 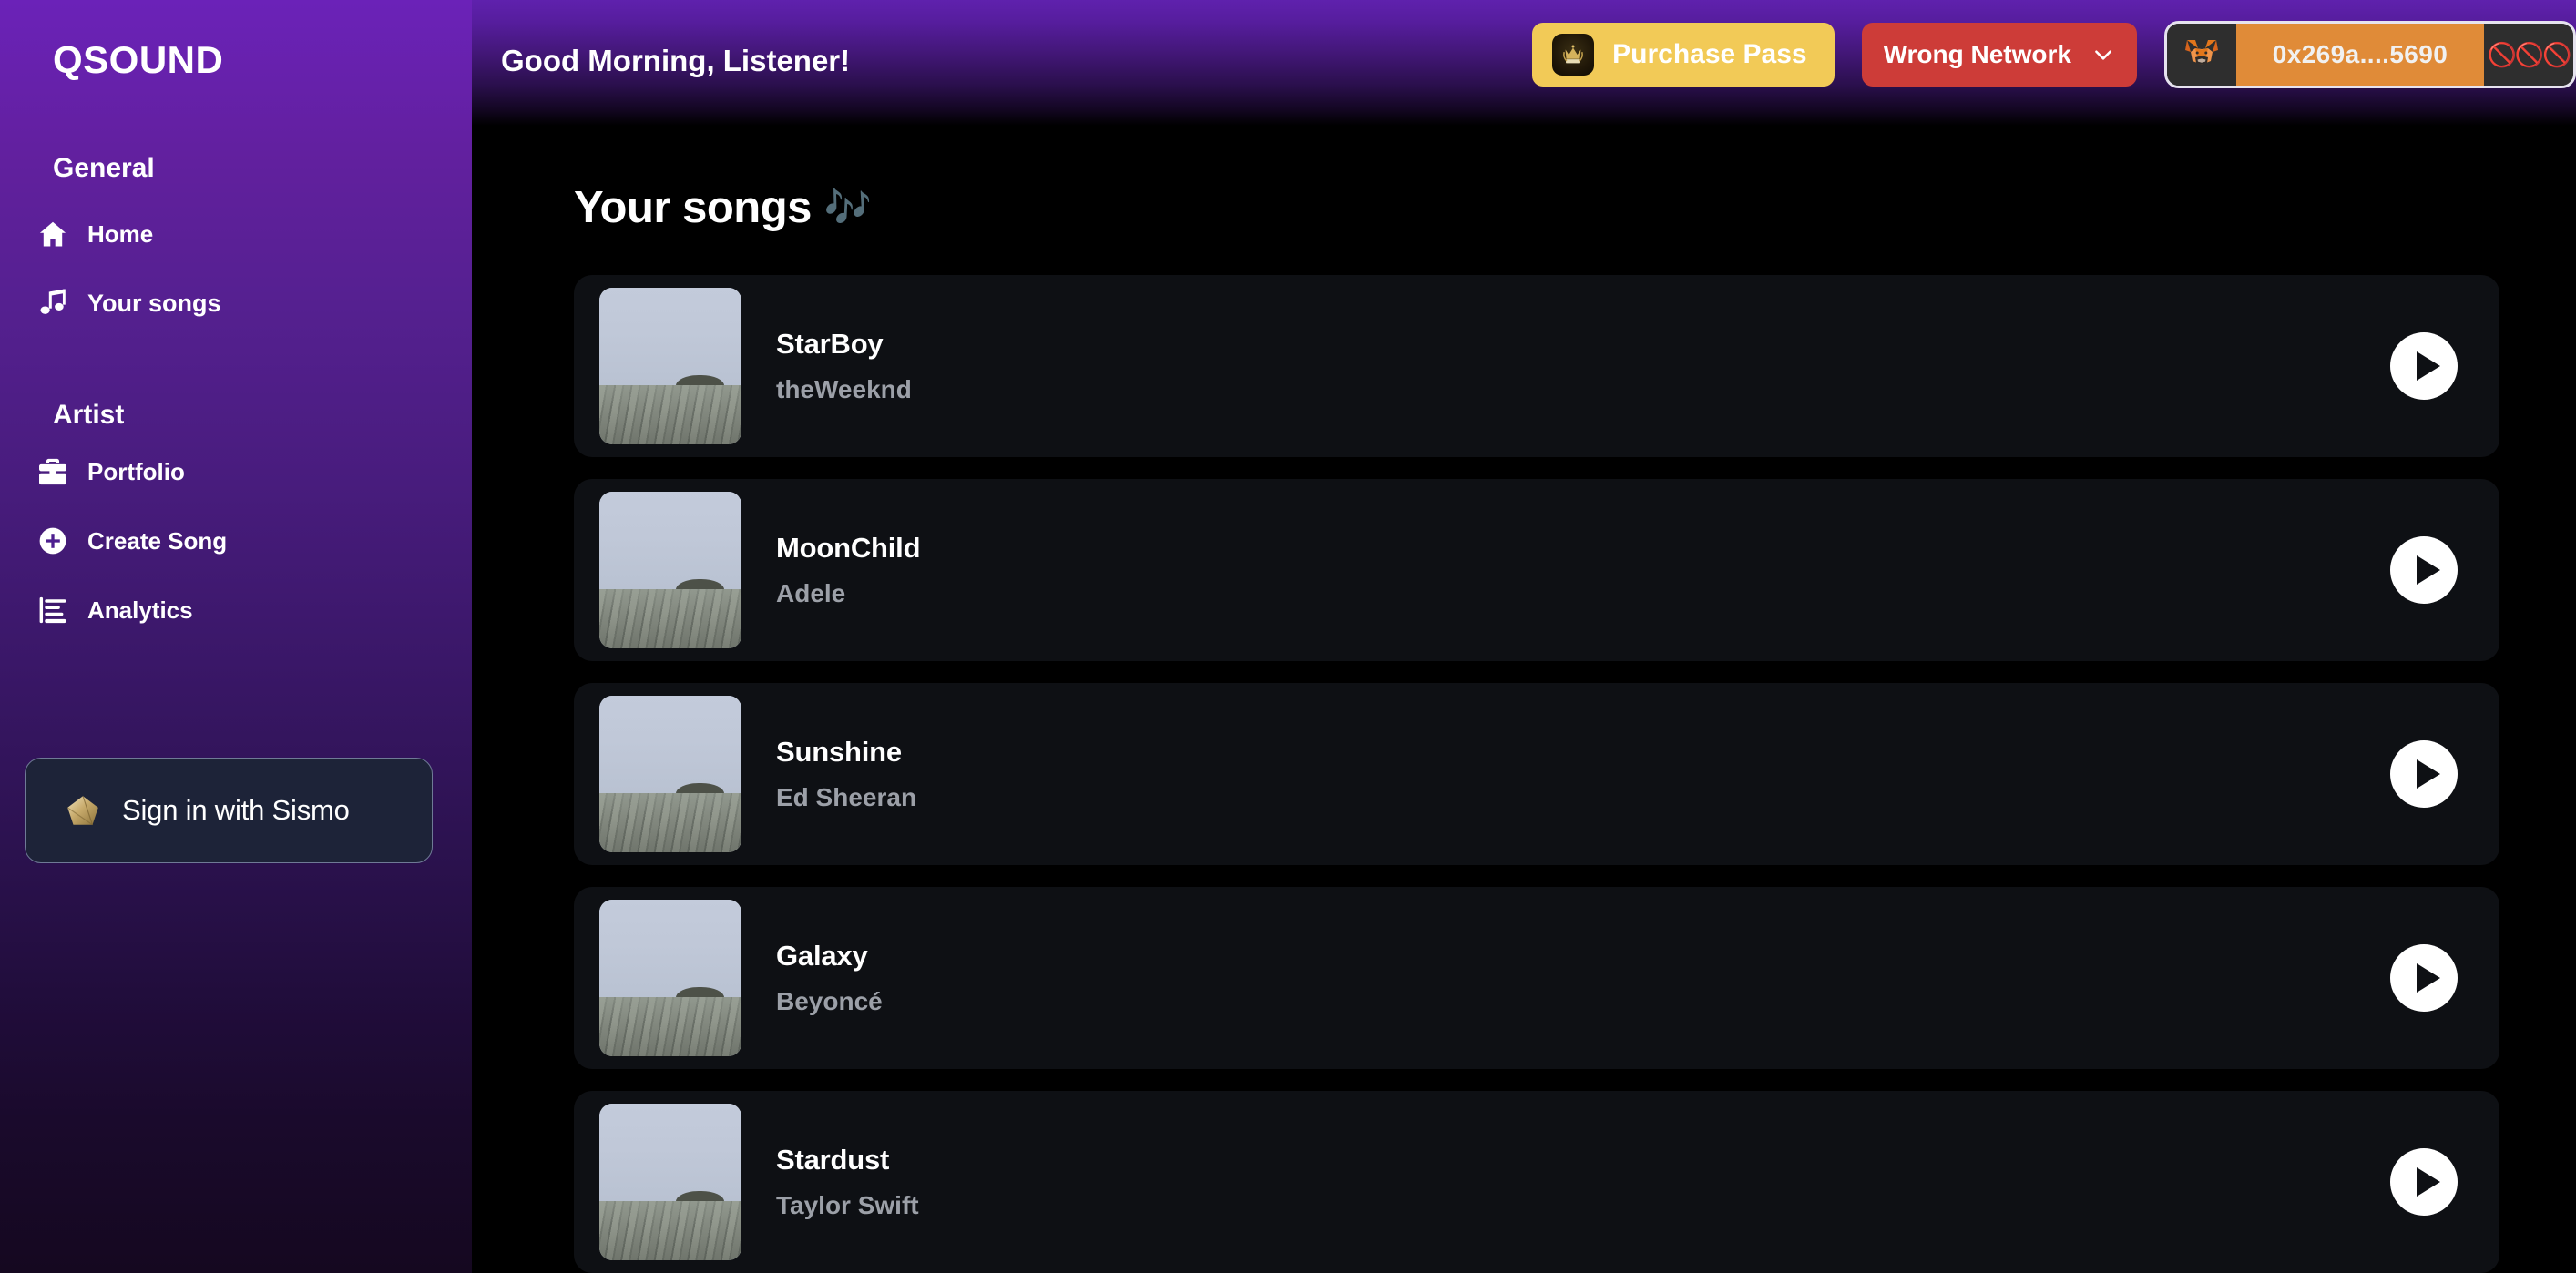 I want to click on sidebar-item-your-songs: Your songs, so click(x=236, y=303).